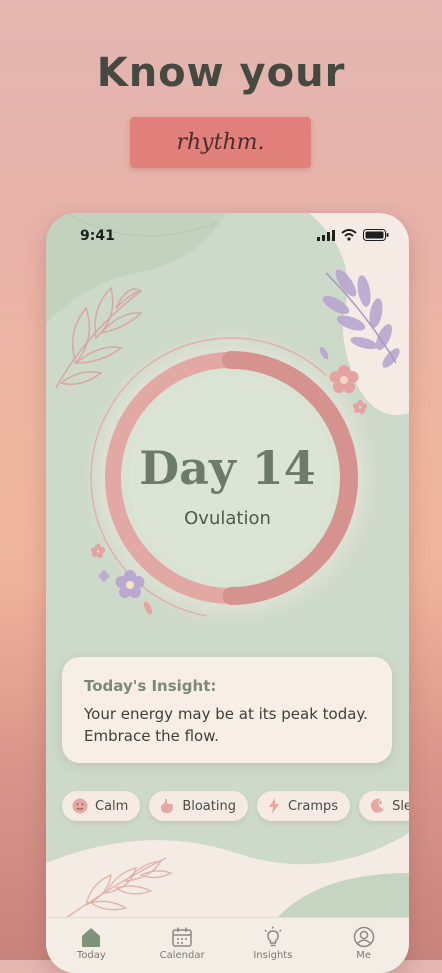 This screenshot has width=442, height=973. Describe the element at coordinates (380, 803) in the screenshot. I see `svg-text: z` at that location.